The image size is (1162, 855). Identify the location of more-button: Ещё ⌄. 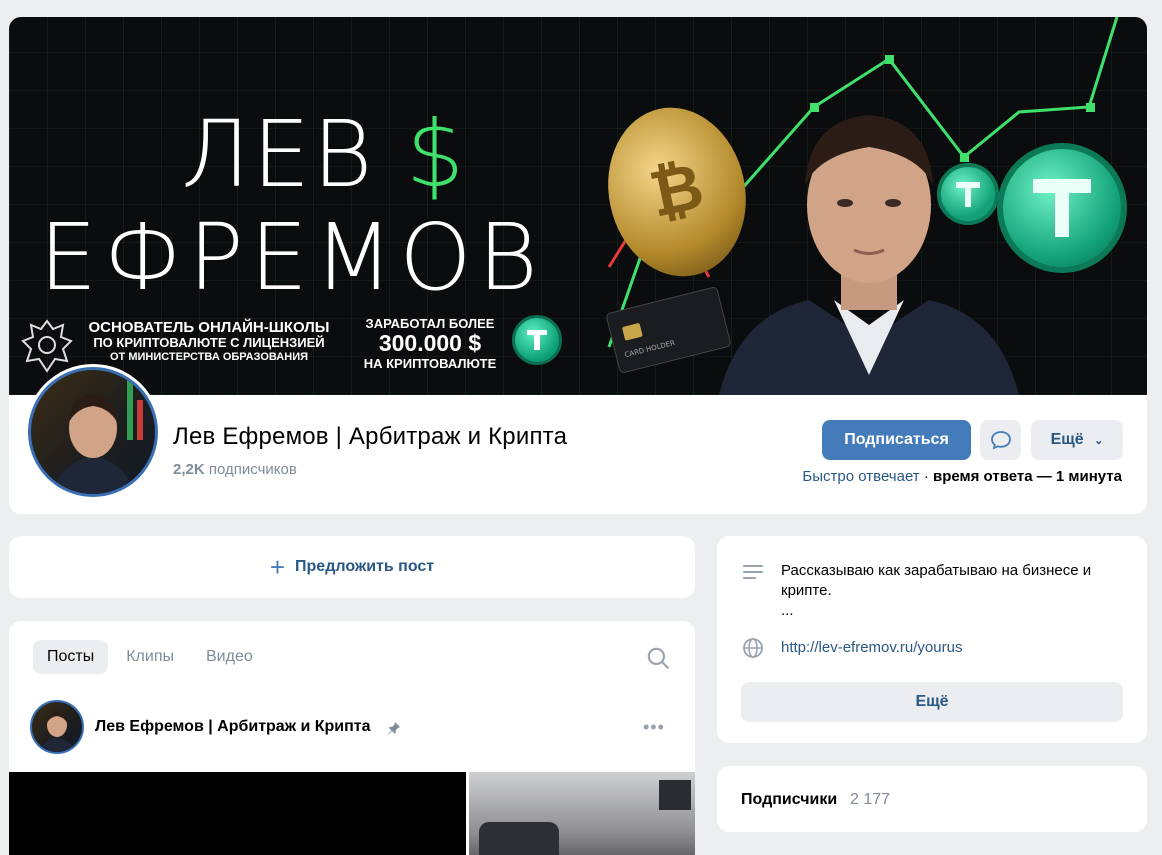
(1077, 440).